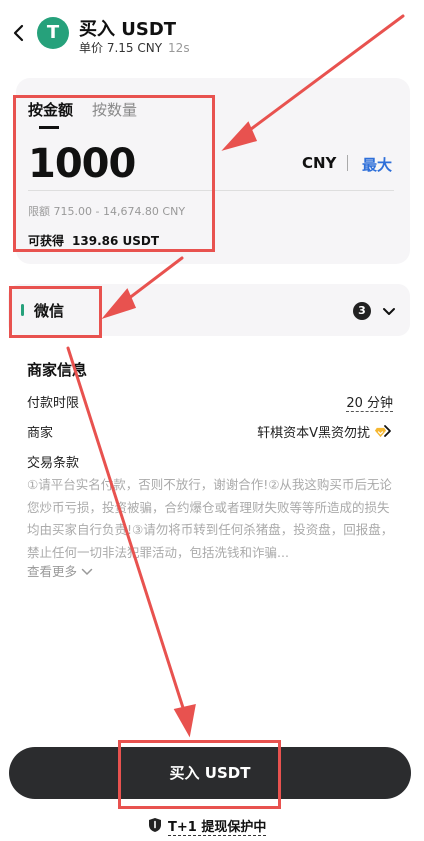 This screenshot has height=841, width=424. What do you see at coordinates (199, 774) in the screenshot?
I see `annotation-box-buy` at bounding box center [199, 774].